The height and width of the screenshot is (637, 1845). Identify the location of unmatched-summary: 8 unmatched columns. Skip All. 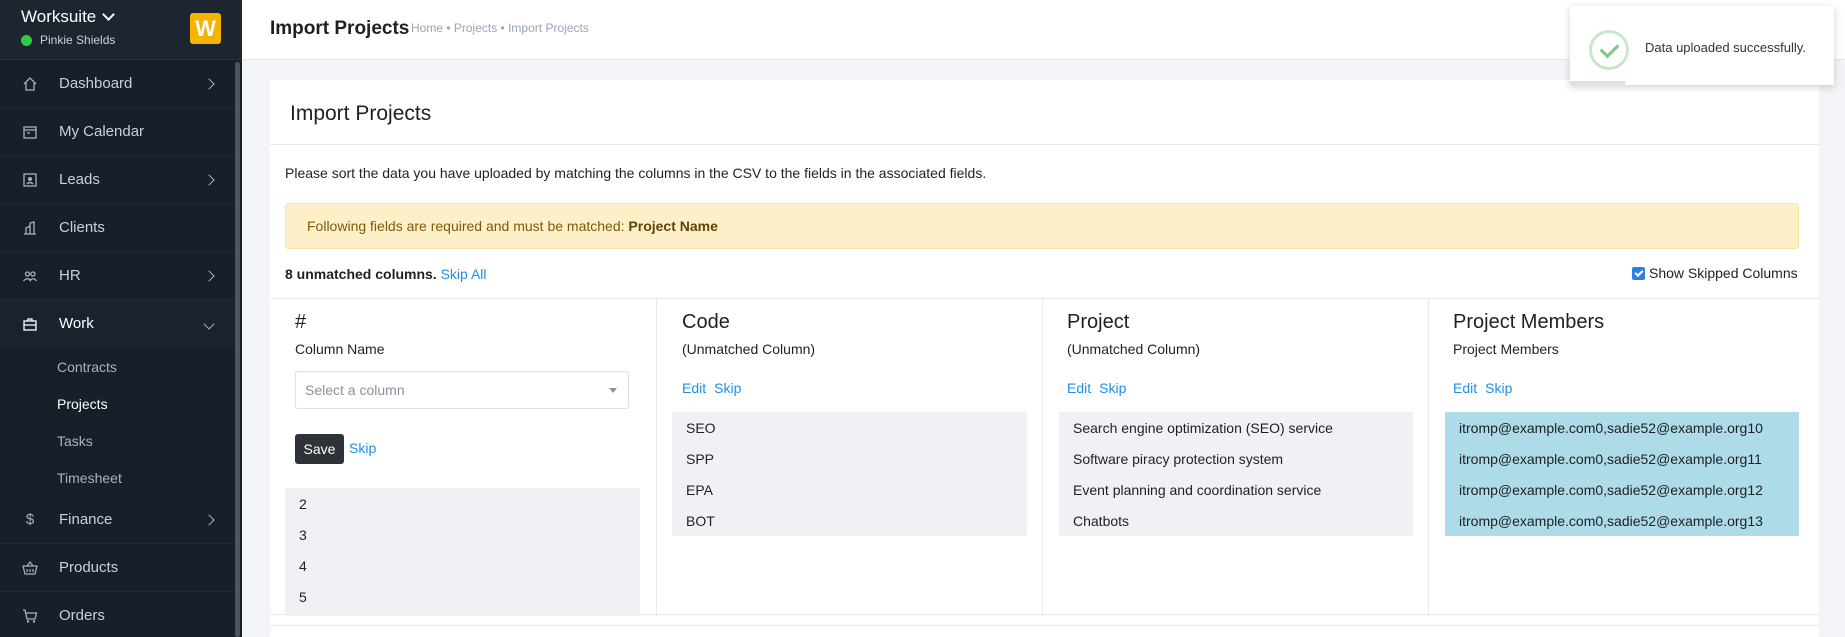
(386, 274).